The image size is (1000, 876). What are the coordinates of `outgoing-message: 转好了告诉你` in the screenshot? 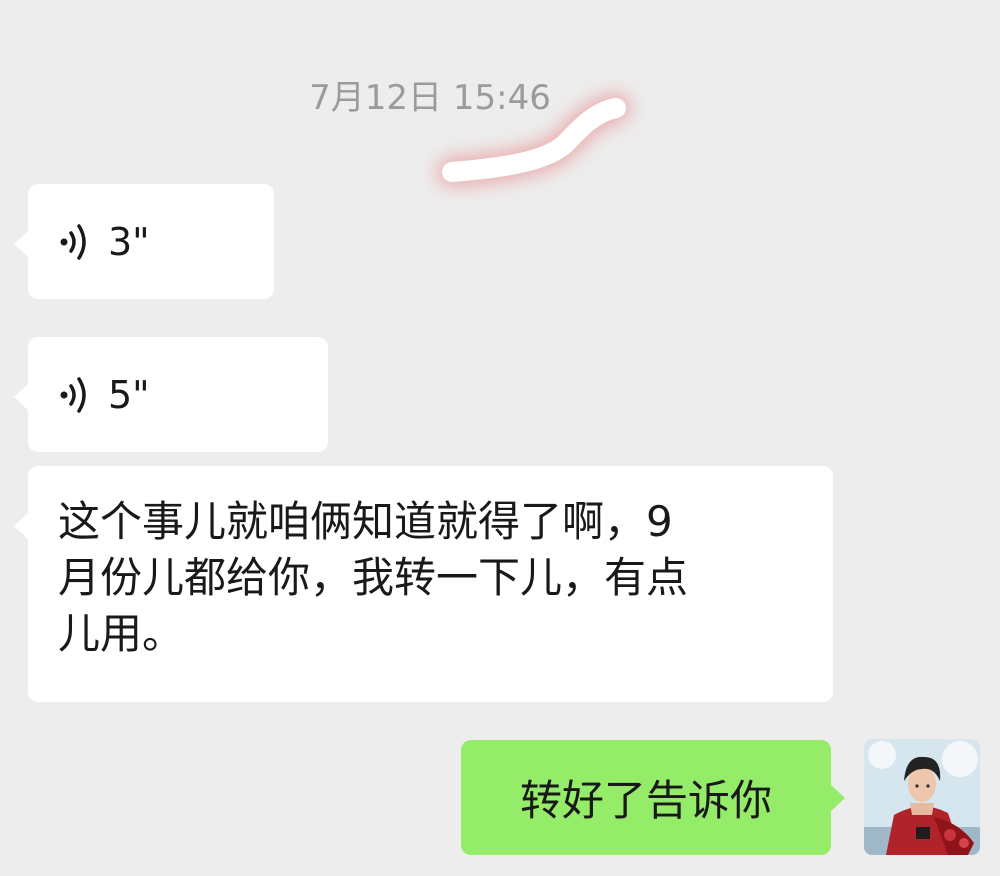 It's located at (653, 797).